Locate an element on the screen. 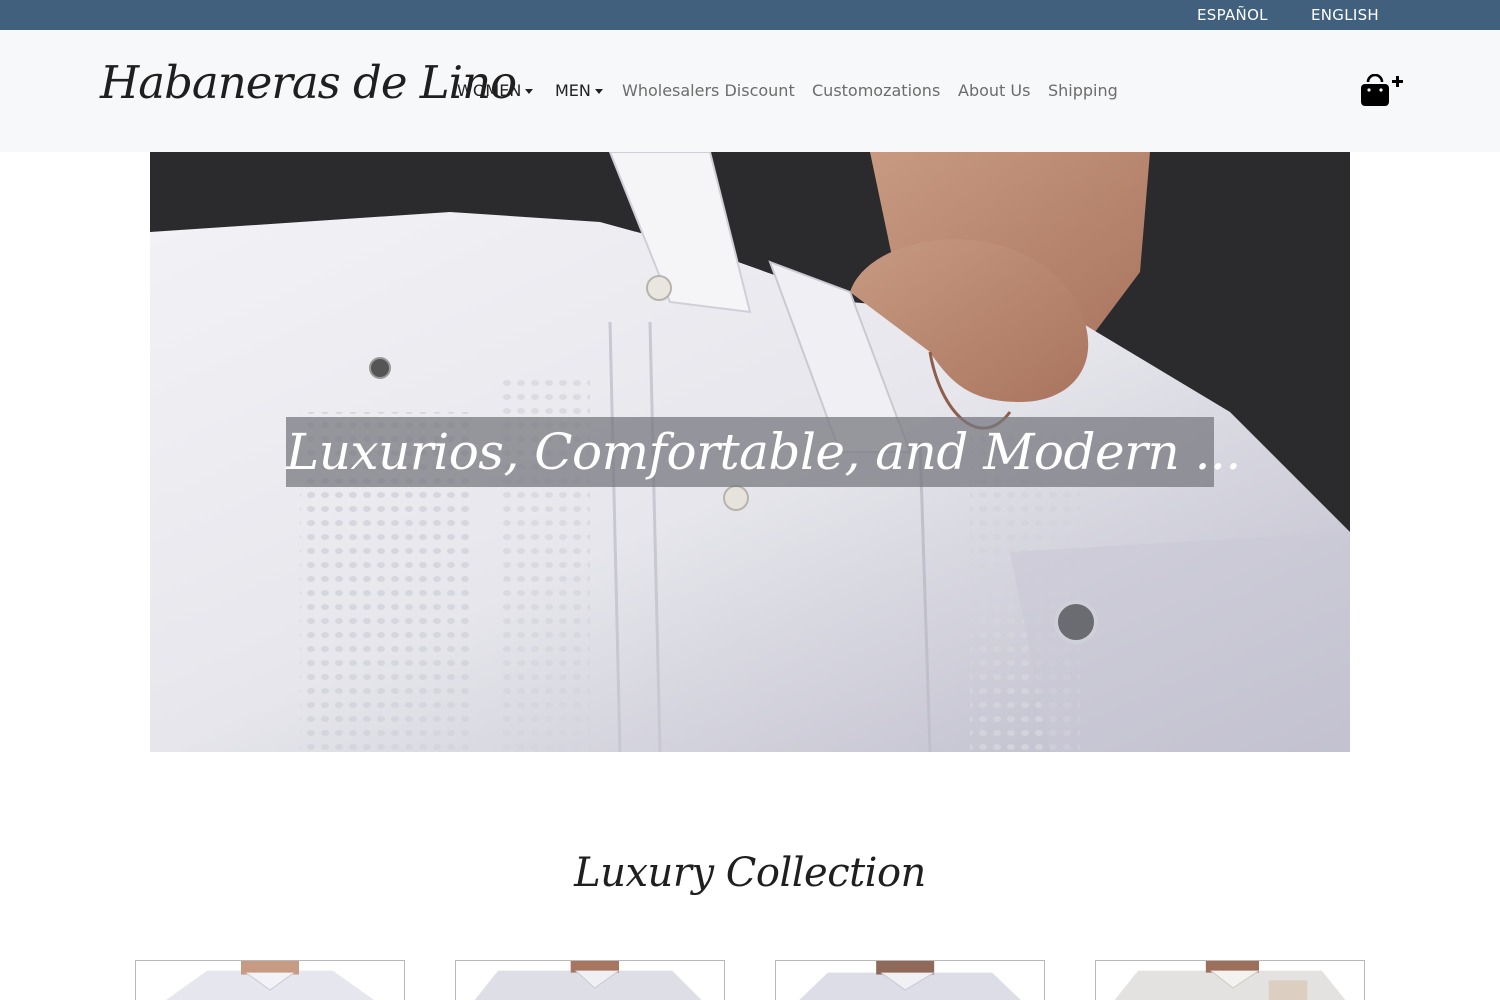 This screenshot has width=1500, height=1000. shopping-bag-plus-icon is located at coordinates (1382, 90).